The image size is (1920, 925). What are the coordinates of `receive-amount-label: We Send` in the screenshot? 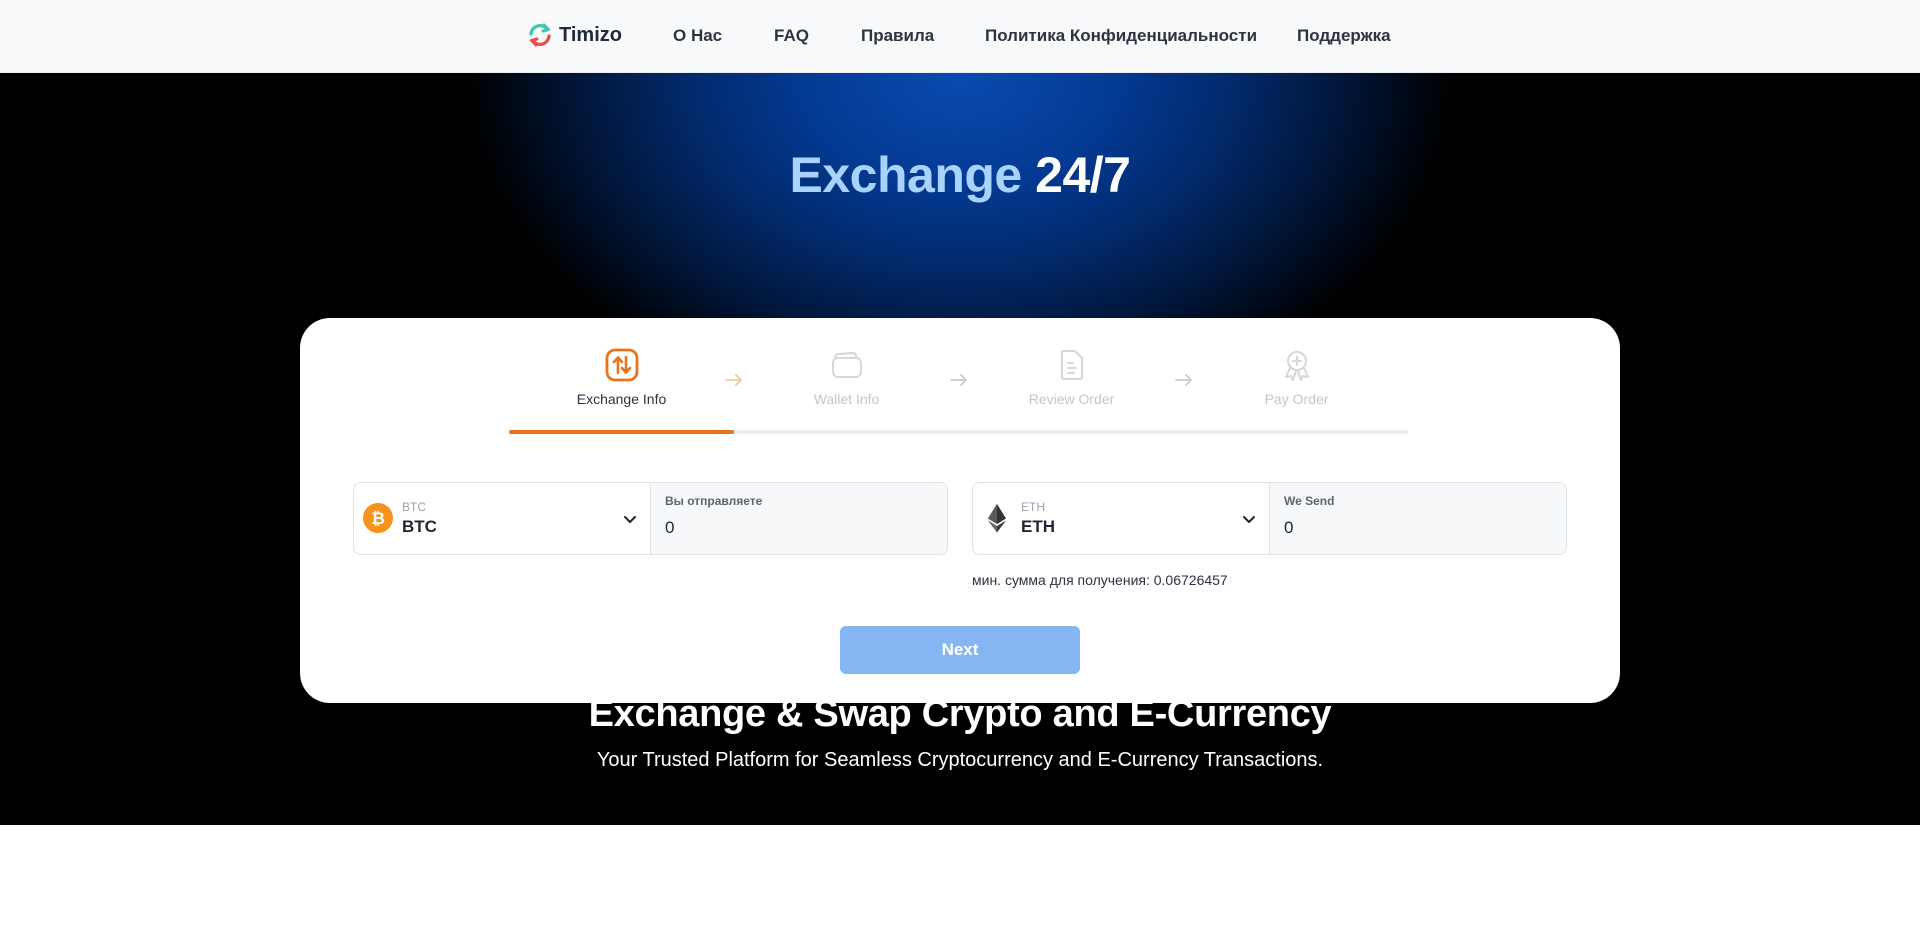 It's located at (1309, 501).